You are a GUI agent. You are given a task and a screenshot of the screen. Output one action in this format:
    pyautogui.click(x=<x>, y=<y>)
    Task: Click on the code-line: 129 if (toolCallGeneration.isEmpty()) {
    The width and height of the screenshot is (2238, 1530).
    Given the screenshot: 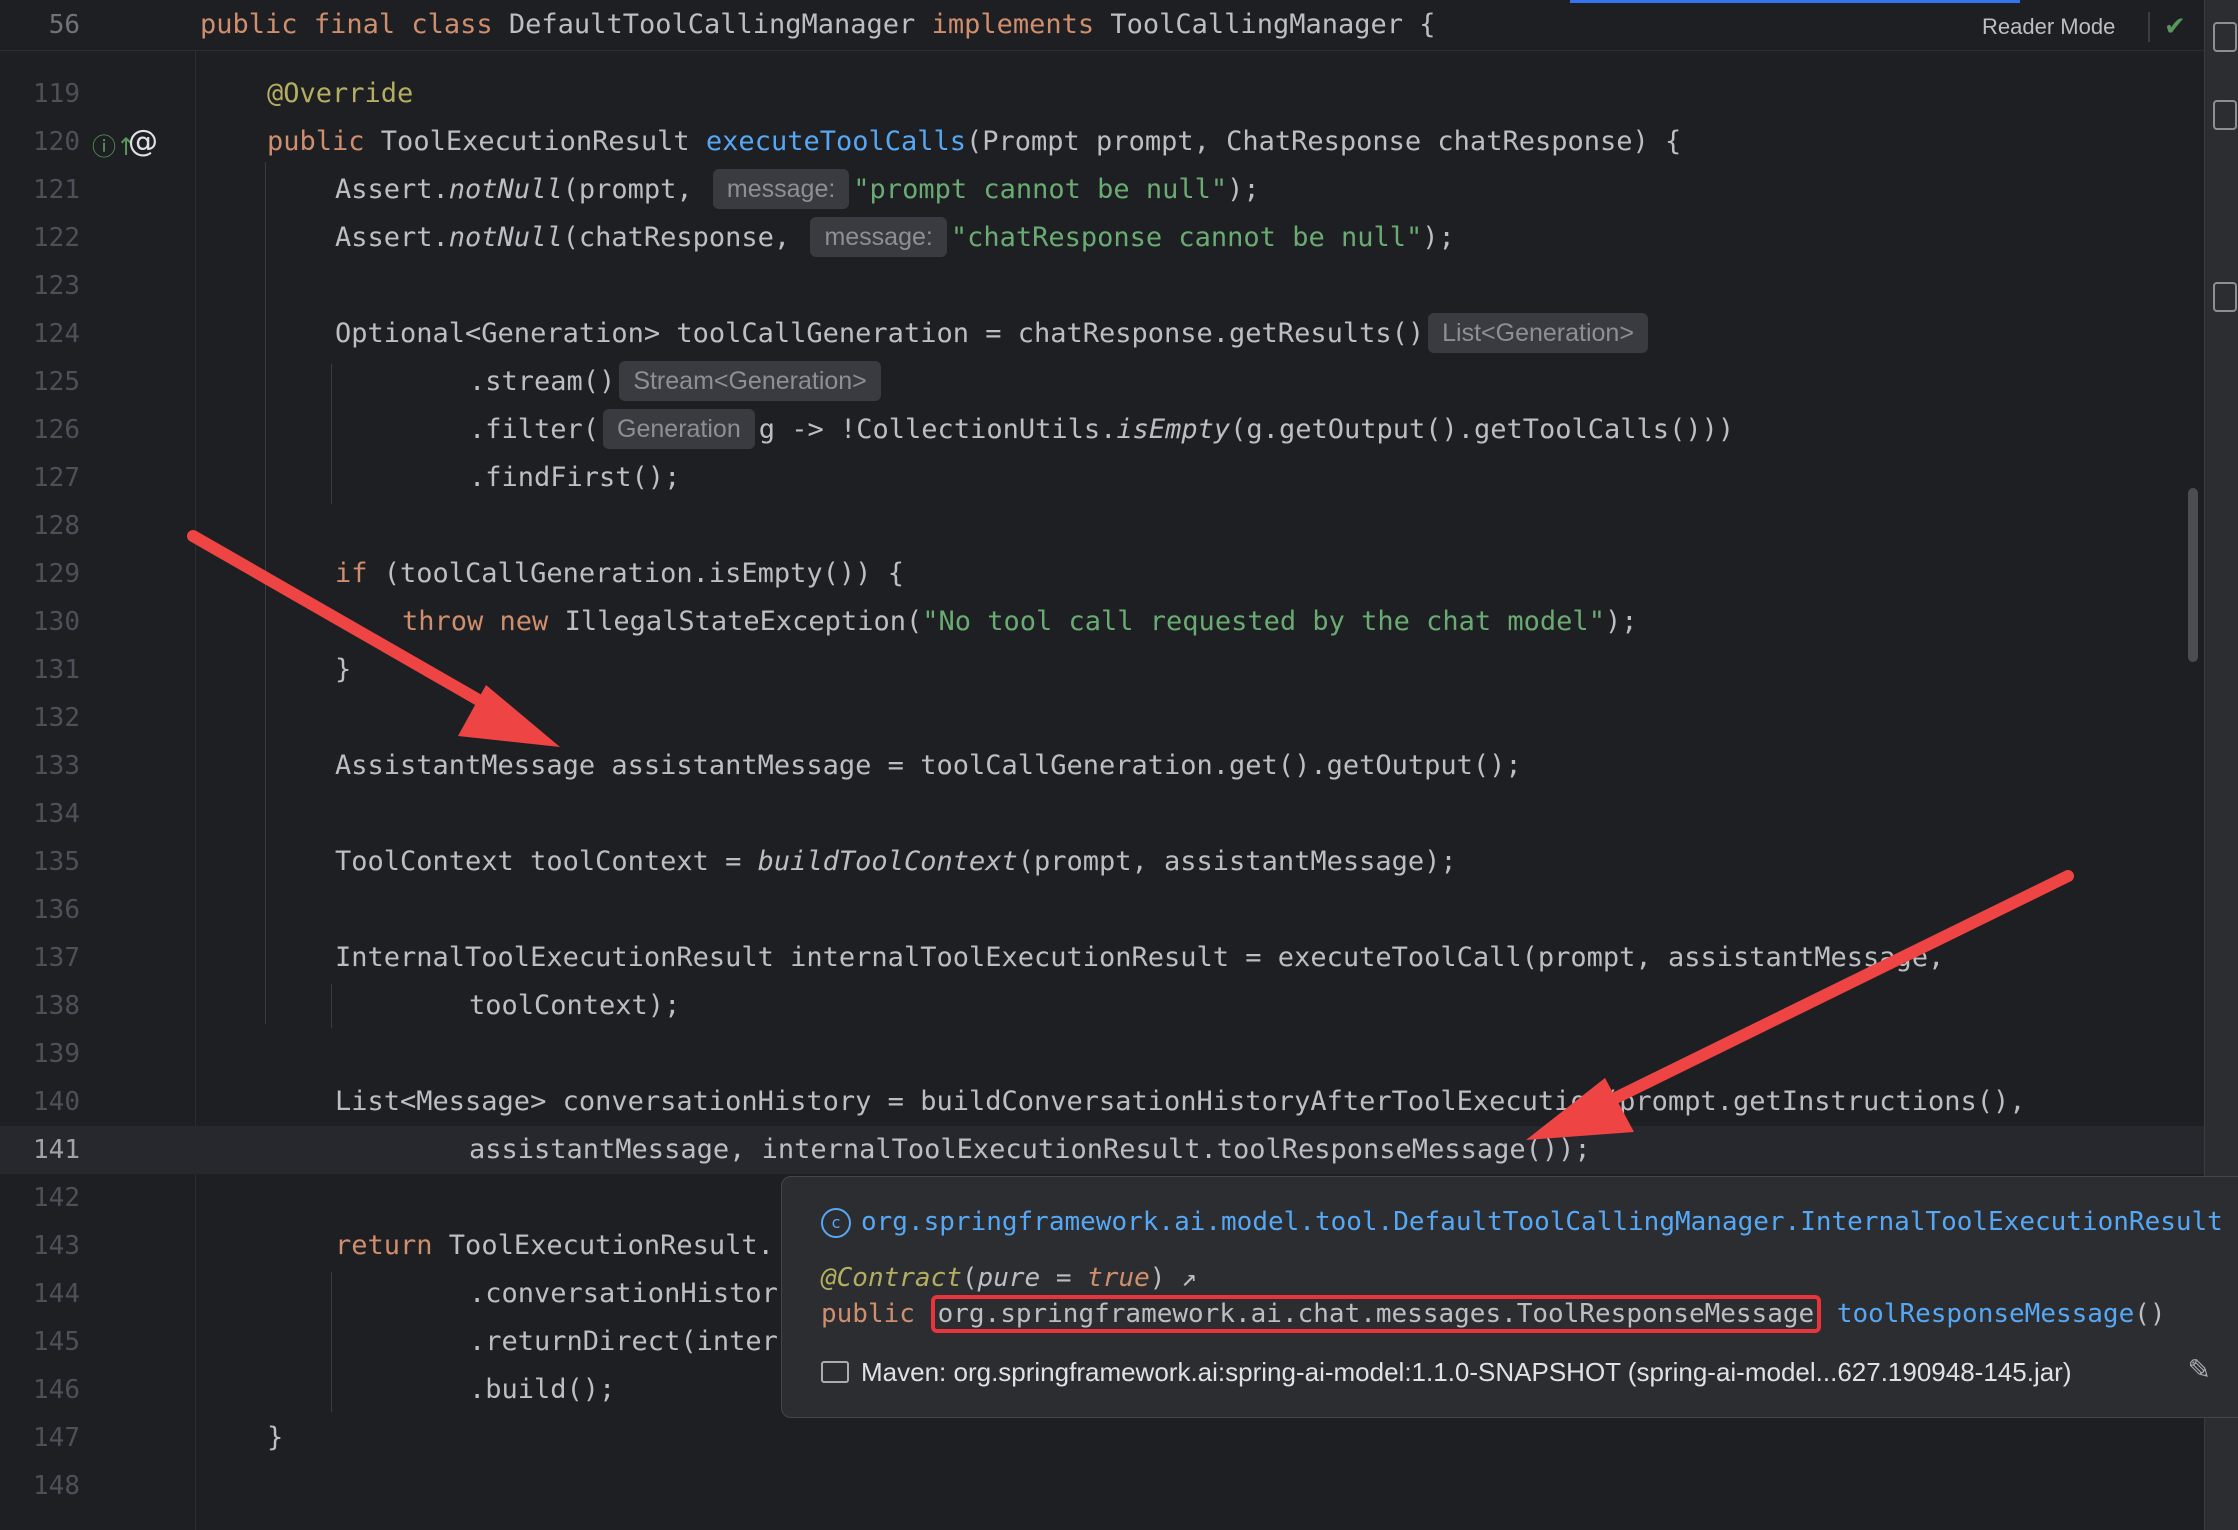 What is the action you would take?
    pyautogui.click(x=1102, y=574)
    